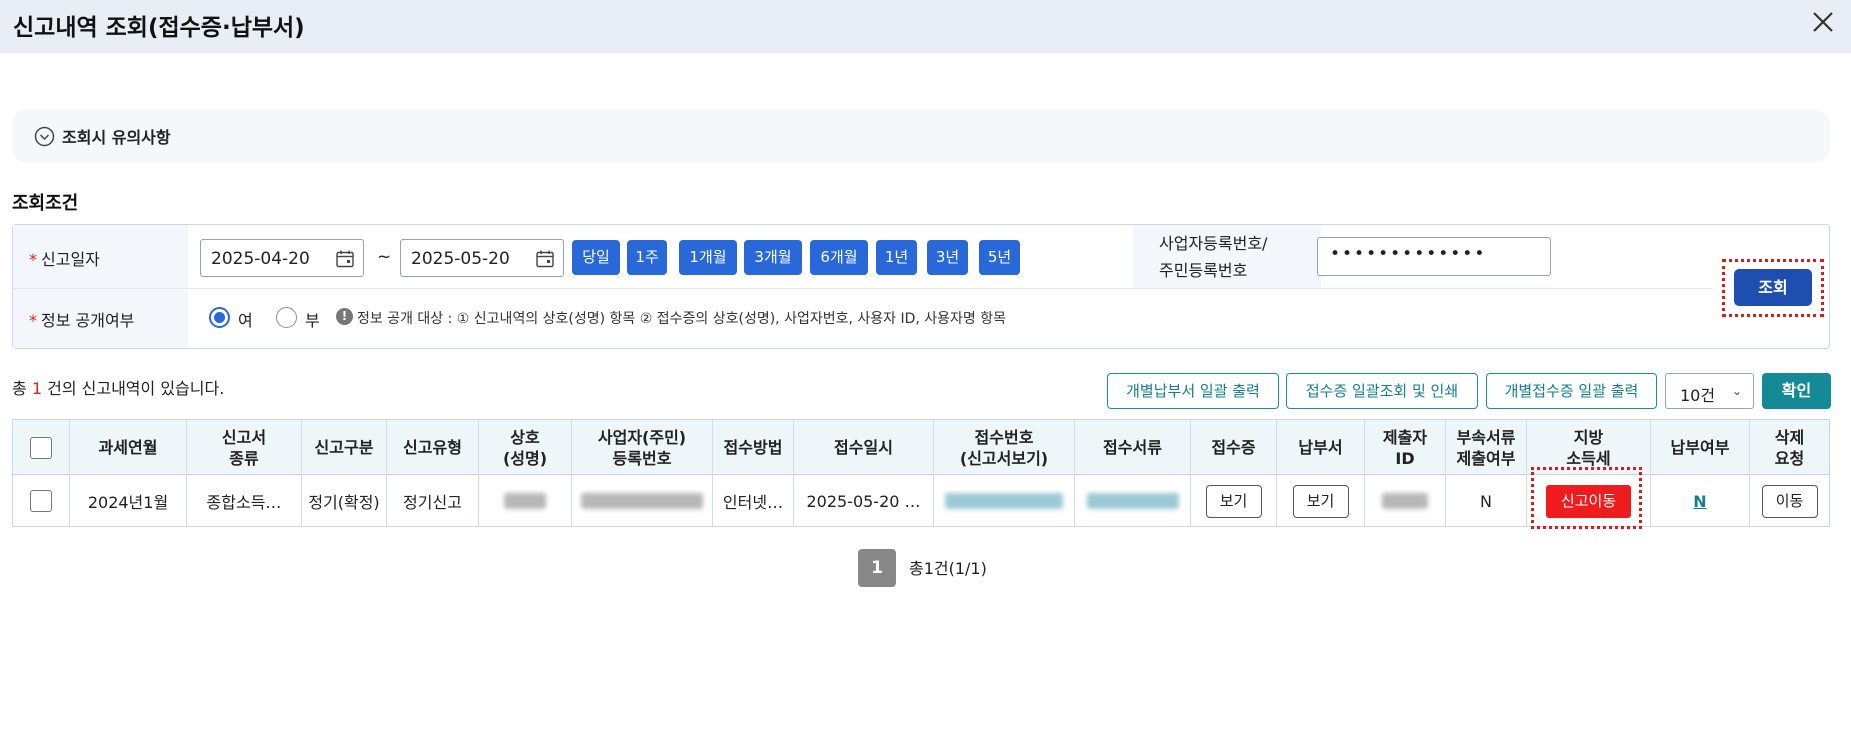  Describe the element at coordinates (460, 259) in the screenshot. I see `date-to-value: 2025-05-20` at that location.